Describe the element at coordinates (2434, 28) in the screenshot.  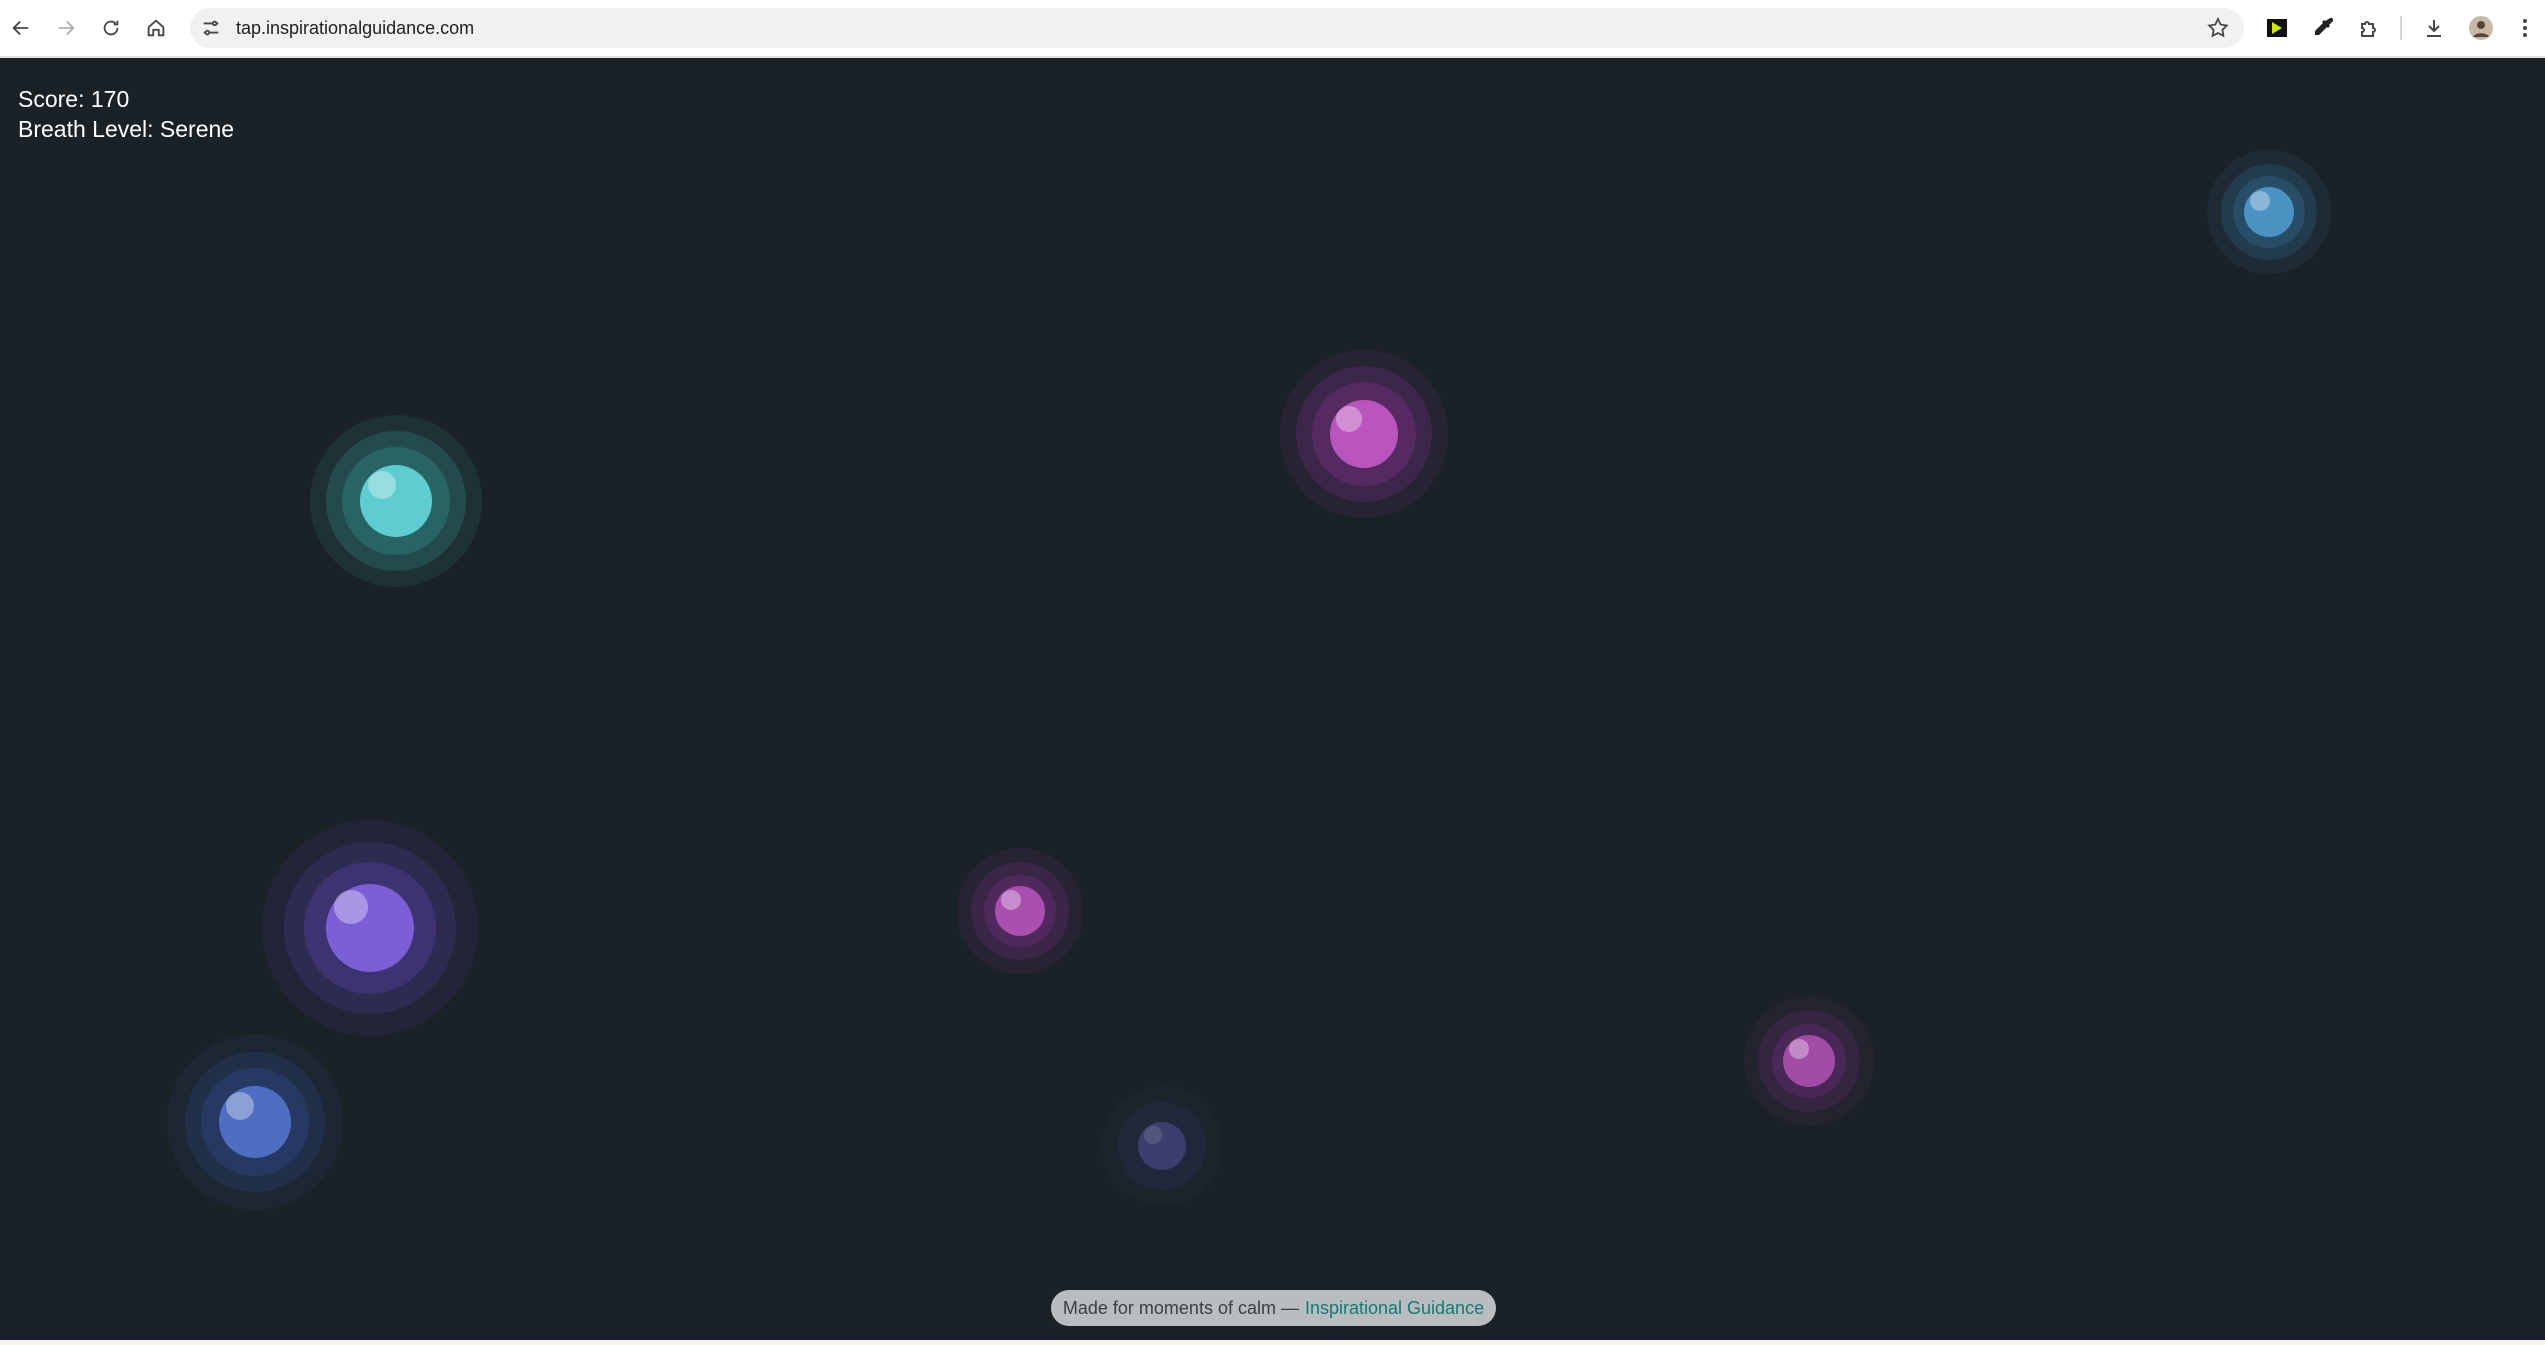
I see `download-icon` at that location.